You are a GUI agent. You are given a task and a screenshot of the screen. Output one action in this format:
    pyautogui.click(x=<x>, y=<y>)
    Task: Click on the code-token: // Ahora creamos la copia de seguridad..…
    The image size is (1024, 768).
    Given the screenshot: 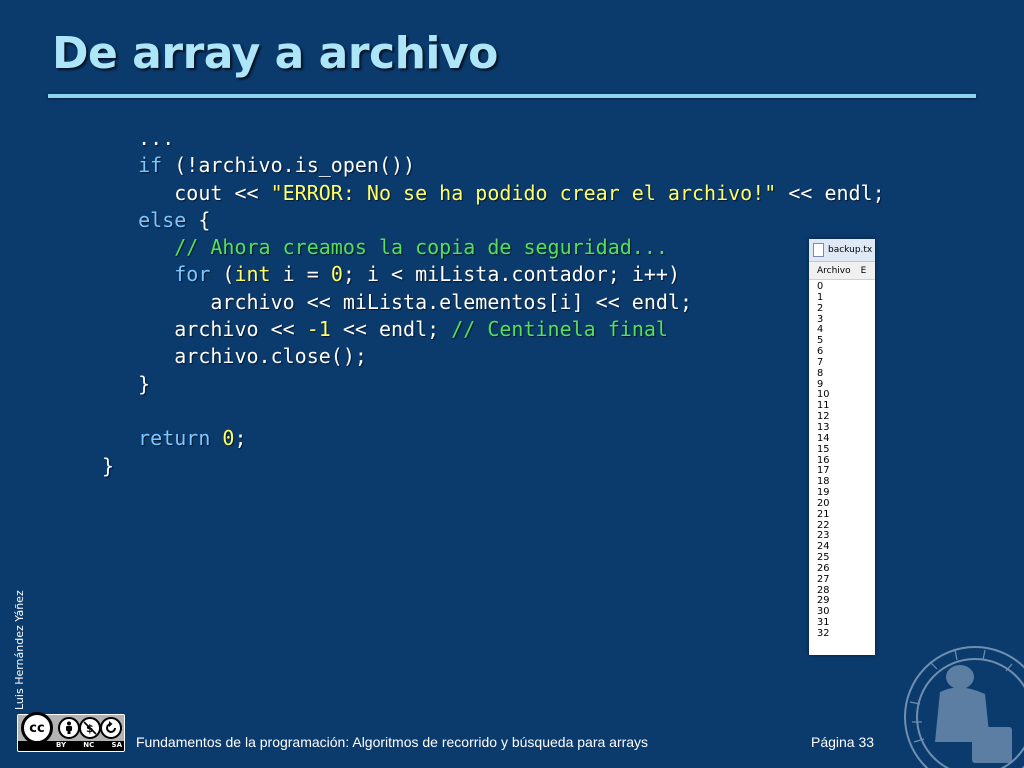 What is the action you would take?
    pyautogui.click(x=421, y=247)
    